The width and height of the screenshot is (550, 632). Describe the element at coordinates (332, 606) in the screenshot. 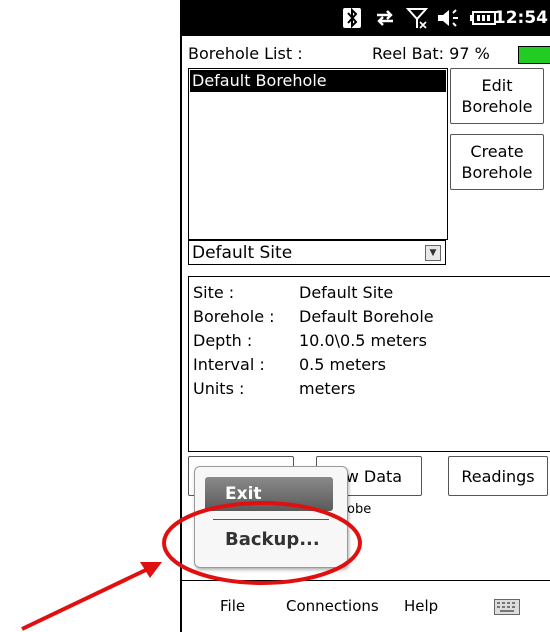

I see `connections-menu: Connections` at that location.